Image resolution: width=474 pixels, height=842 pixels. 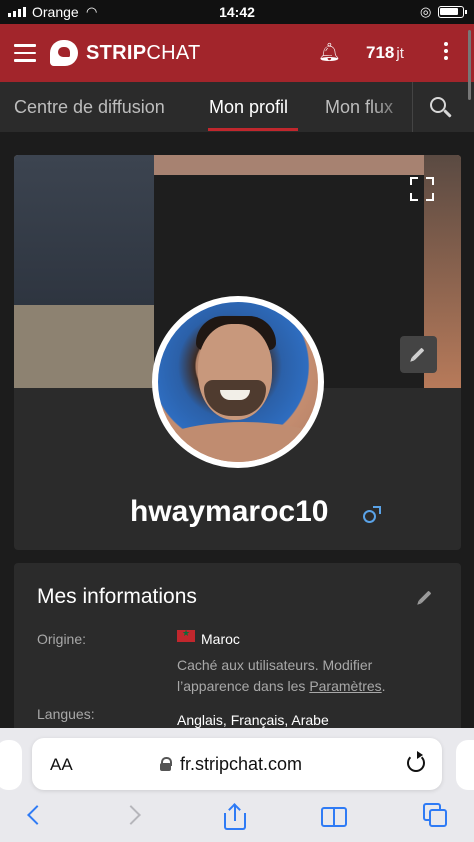 What do you see at coordinates (380, 52) in the screenshot?
I see `token-count: 718` at bounding box center [380, 52].